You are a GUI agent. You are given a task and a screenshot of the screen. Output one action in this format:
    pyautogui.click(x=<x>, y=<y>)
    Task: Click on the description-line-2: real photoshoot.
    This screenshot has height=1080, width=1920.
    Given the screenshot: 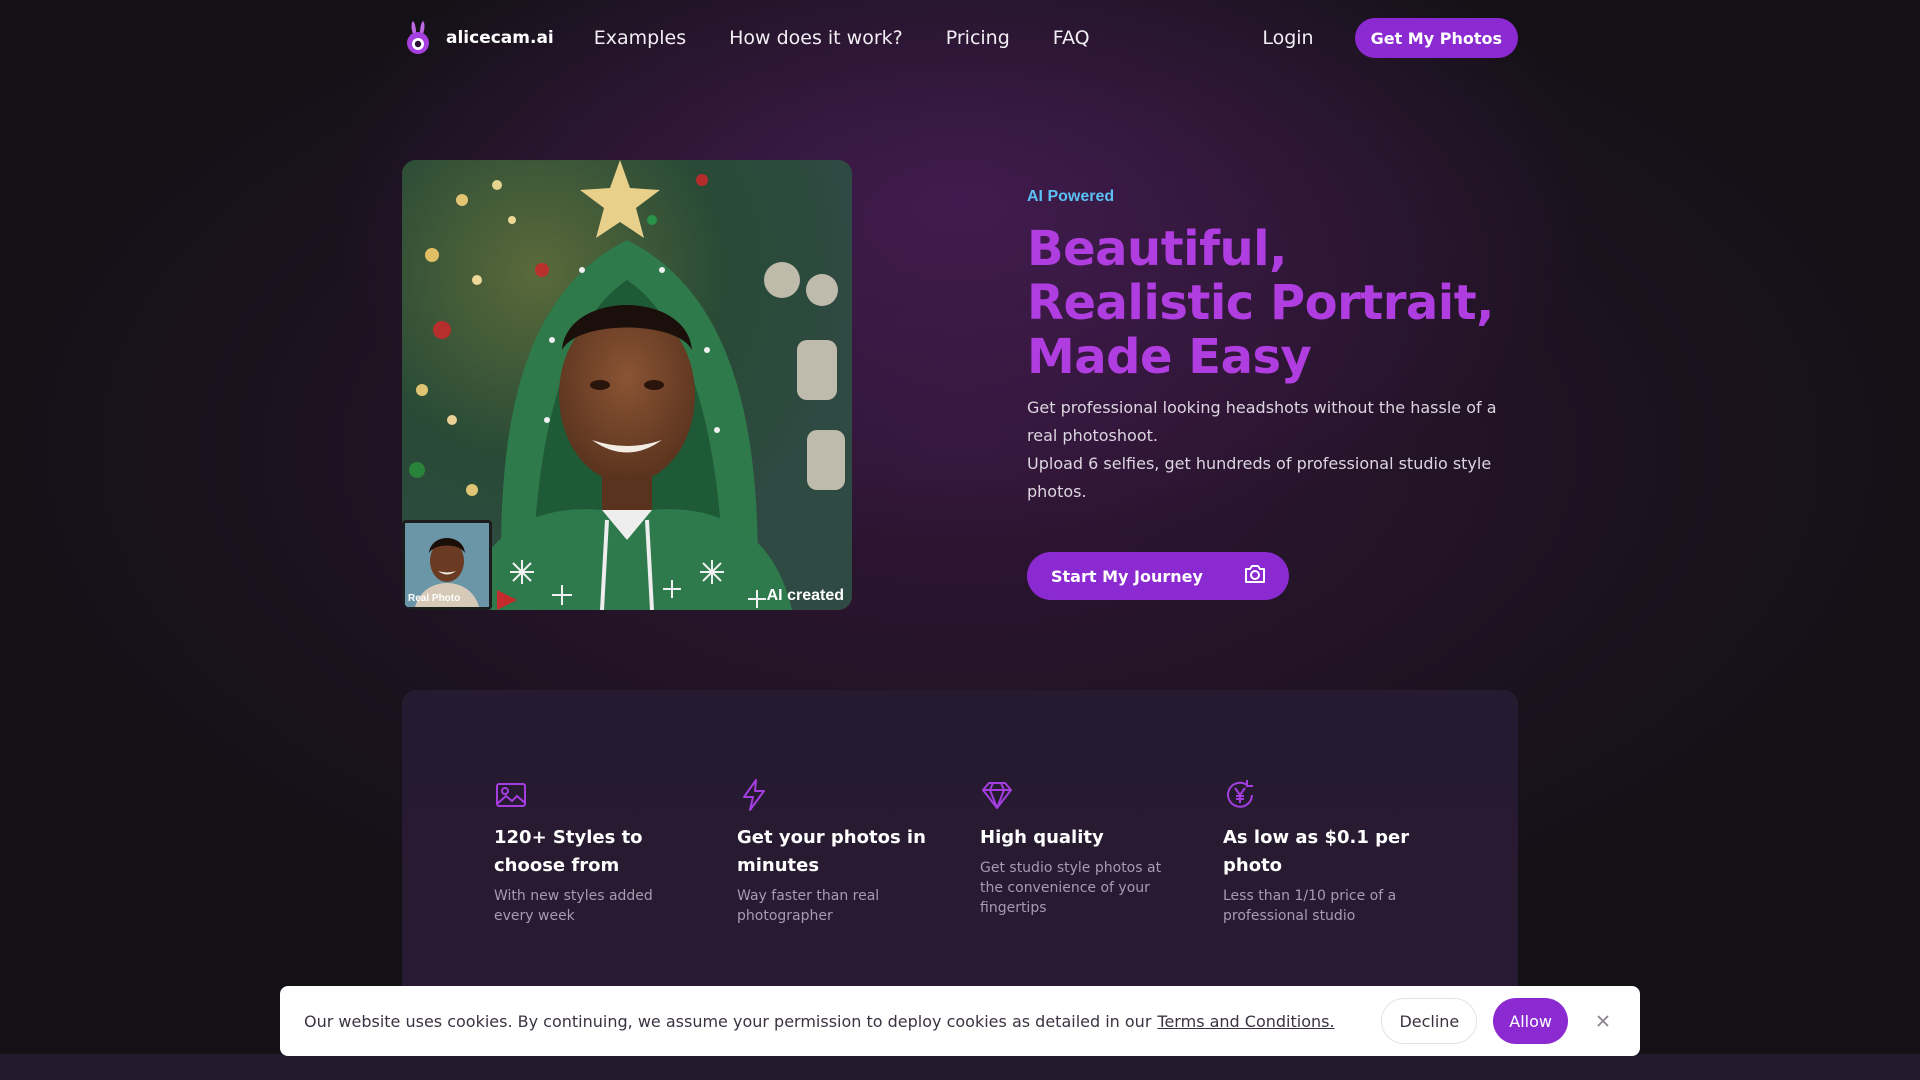 What is the action you would take?
    pyautogui.click(x=1092, y=435)
    